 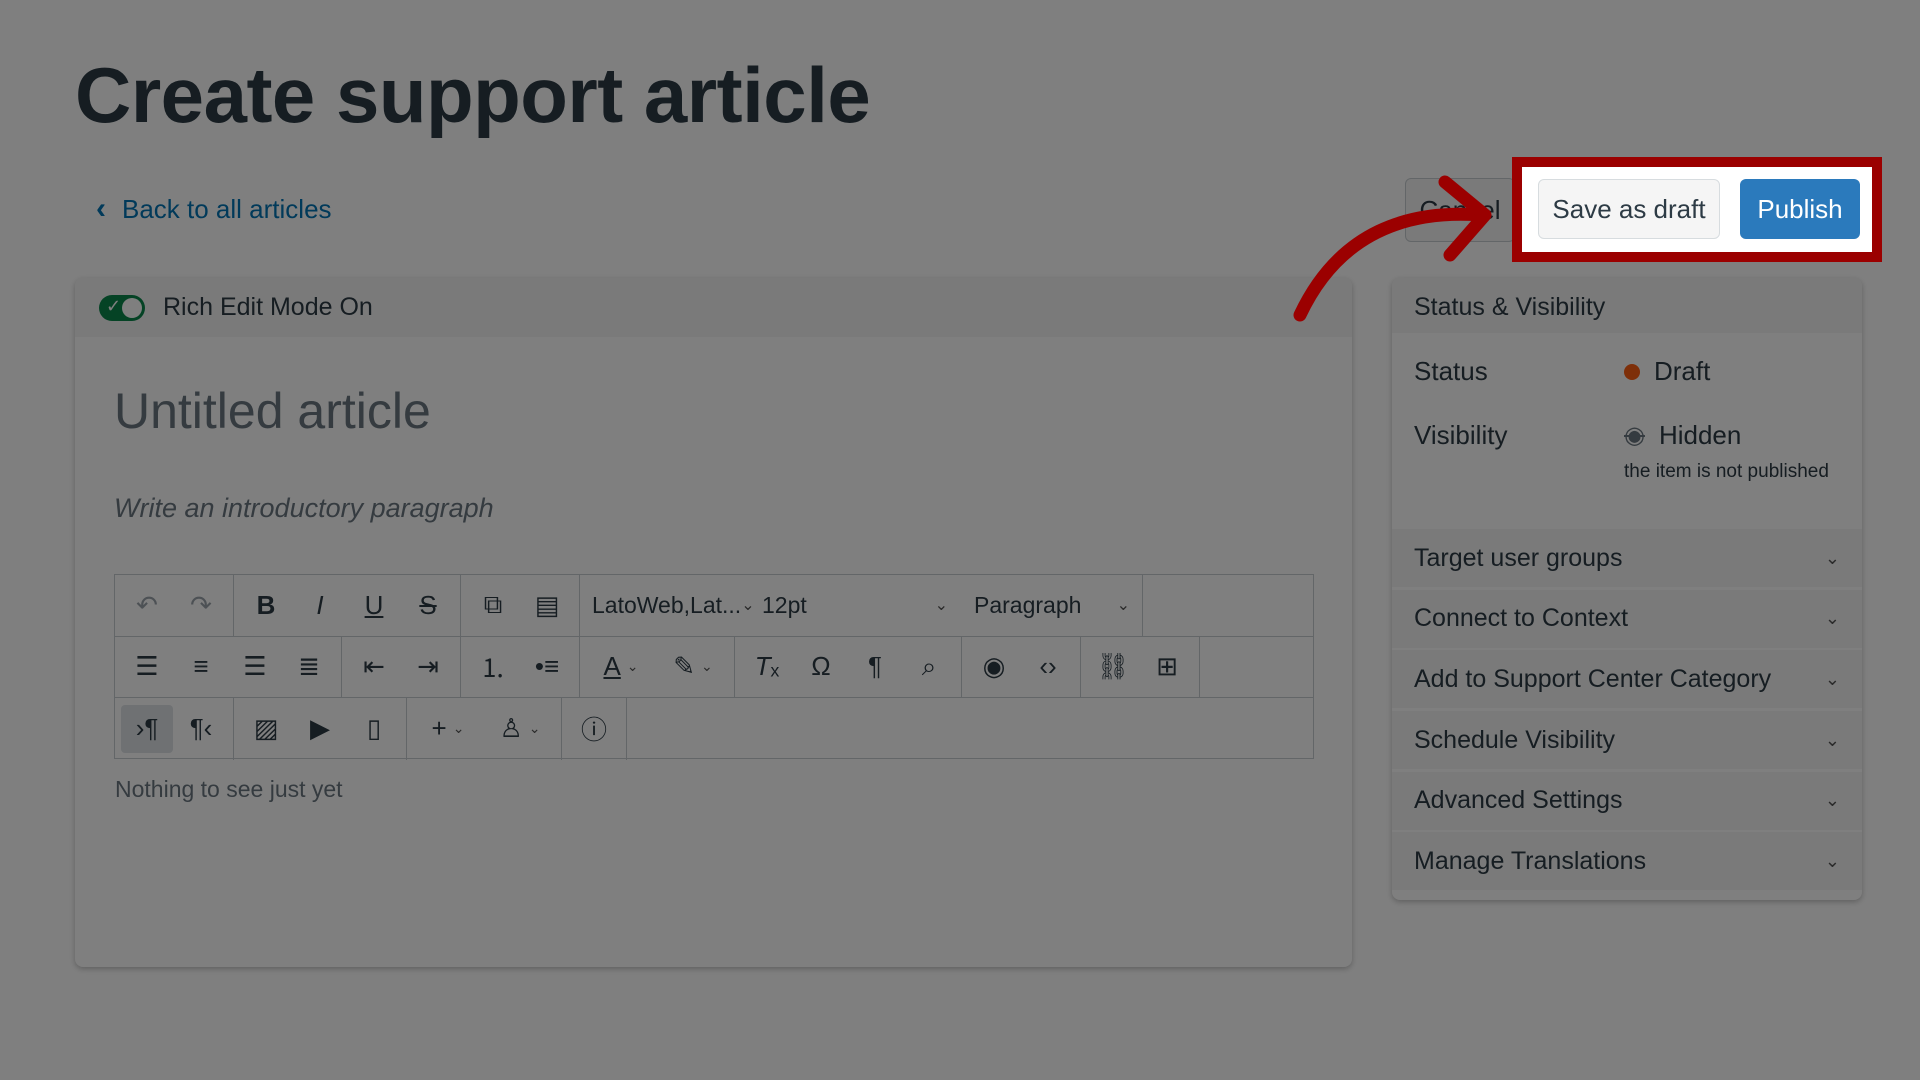 What do you see at coordinates (1629, 209) in the screenshot?
I see `save-as-draft-button: Save as draft` at bounding box center [1629, 209].